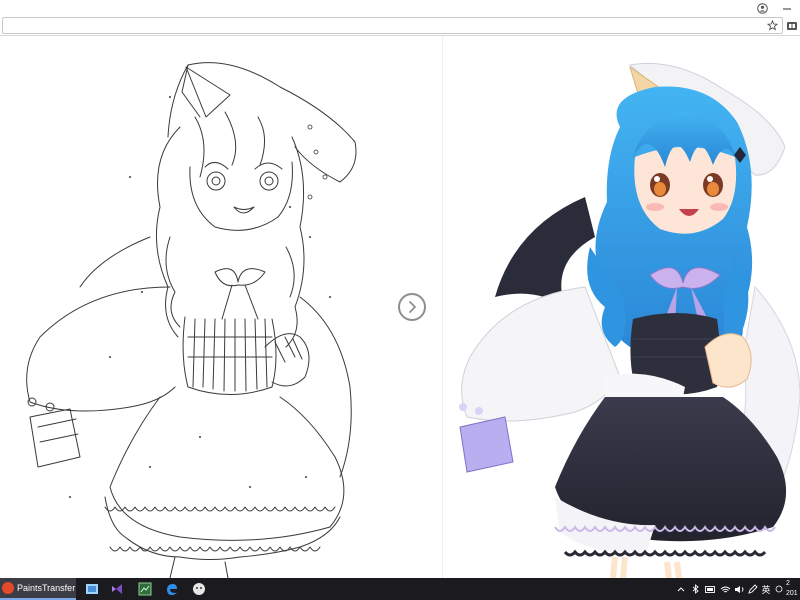 This screenshot has height=600, width=800. What do you see at coordinates (788, 583) in the screenshot?
I see `clock-line-time: 2` at bounding box center [788, 583].